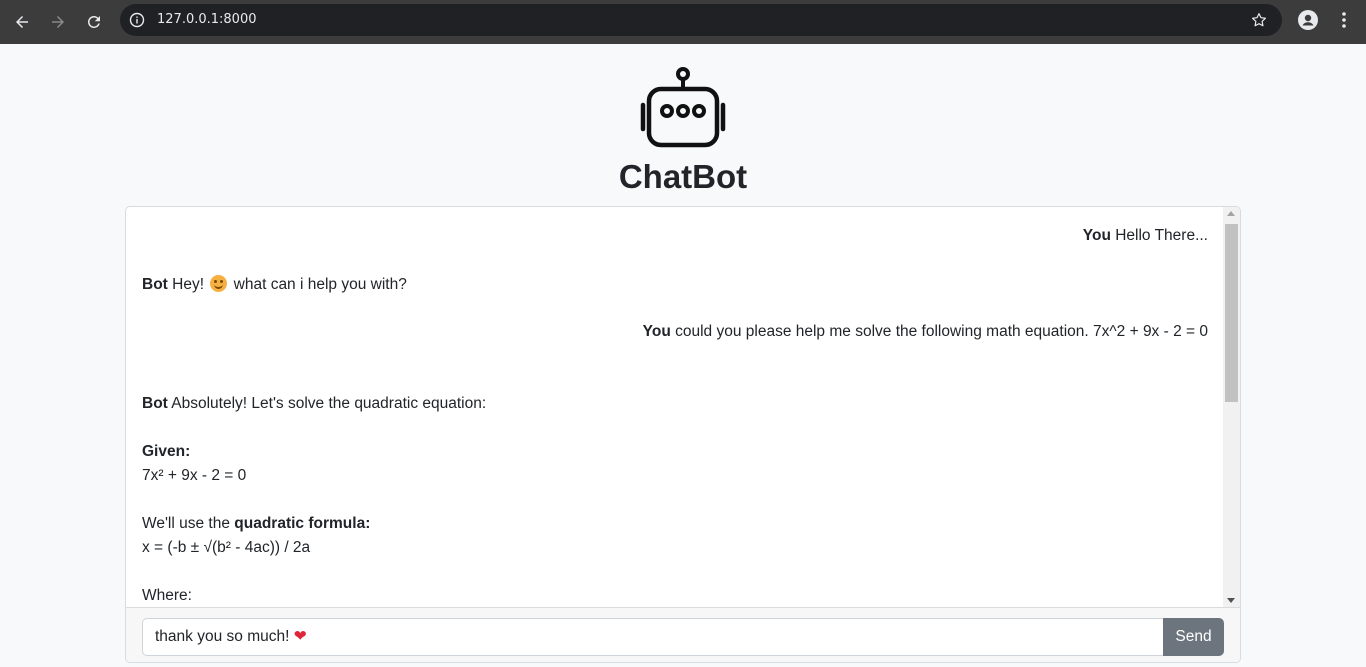 This screenshot has width=1366, height=667. What do you see at coordinates (1308, 20) in the screenshot?
I see `profile-icon` at bounding box center [1308, 20].